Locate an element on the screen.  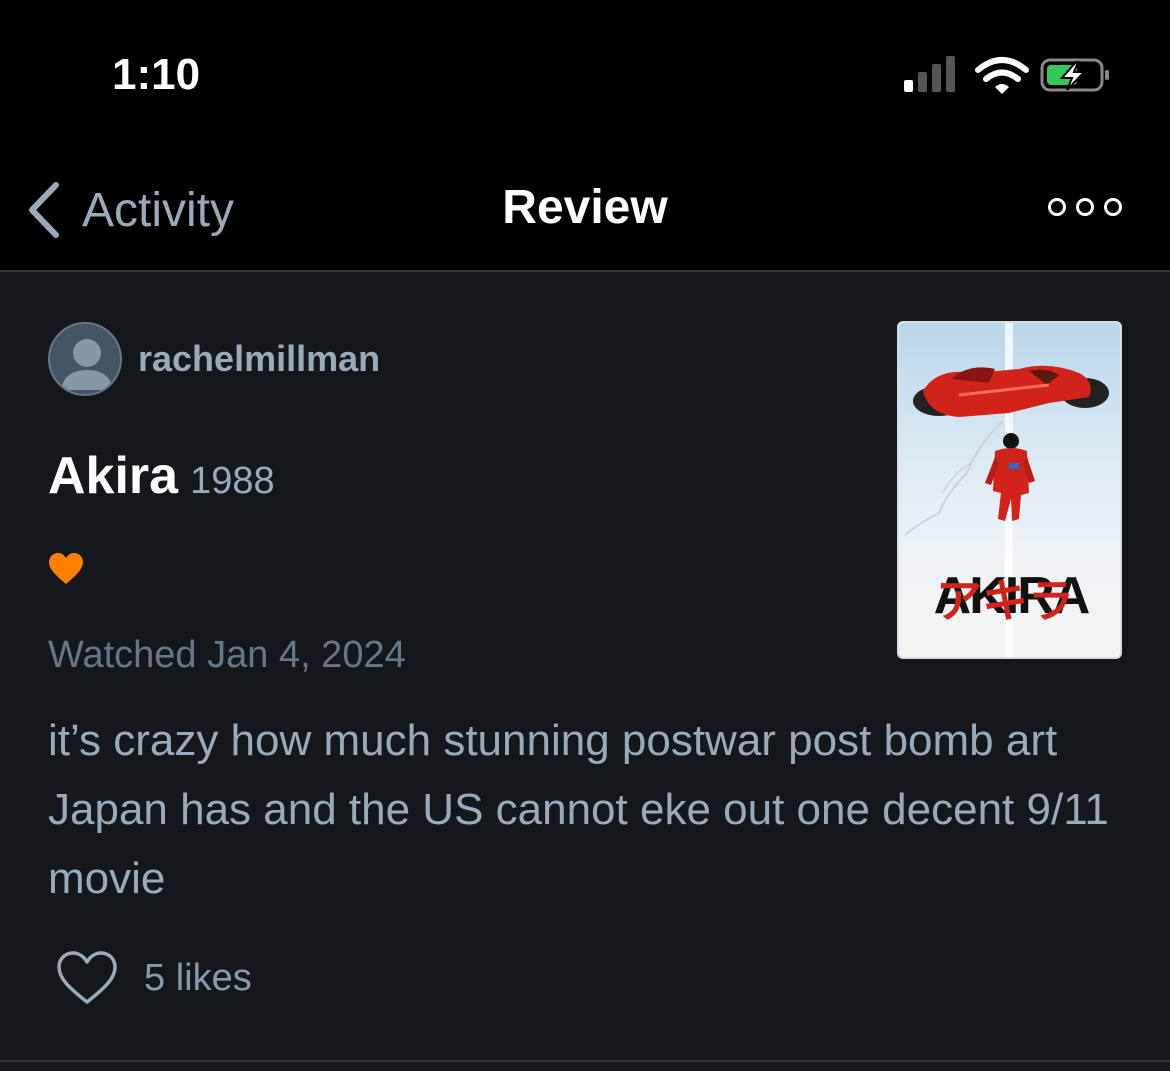
like-heart-icon is located at coordinates (87, 978).